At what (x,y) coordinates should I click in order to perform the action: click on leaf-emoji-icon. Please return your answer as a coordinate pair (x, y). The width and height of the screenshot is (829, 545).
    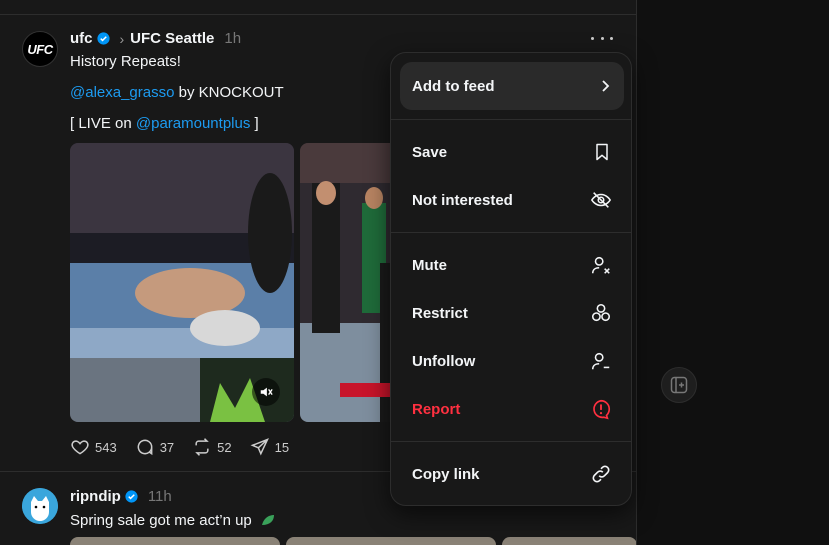
    Looking at the image, I should click on (267, 520).